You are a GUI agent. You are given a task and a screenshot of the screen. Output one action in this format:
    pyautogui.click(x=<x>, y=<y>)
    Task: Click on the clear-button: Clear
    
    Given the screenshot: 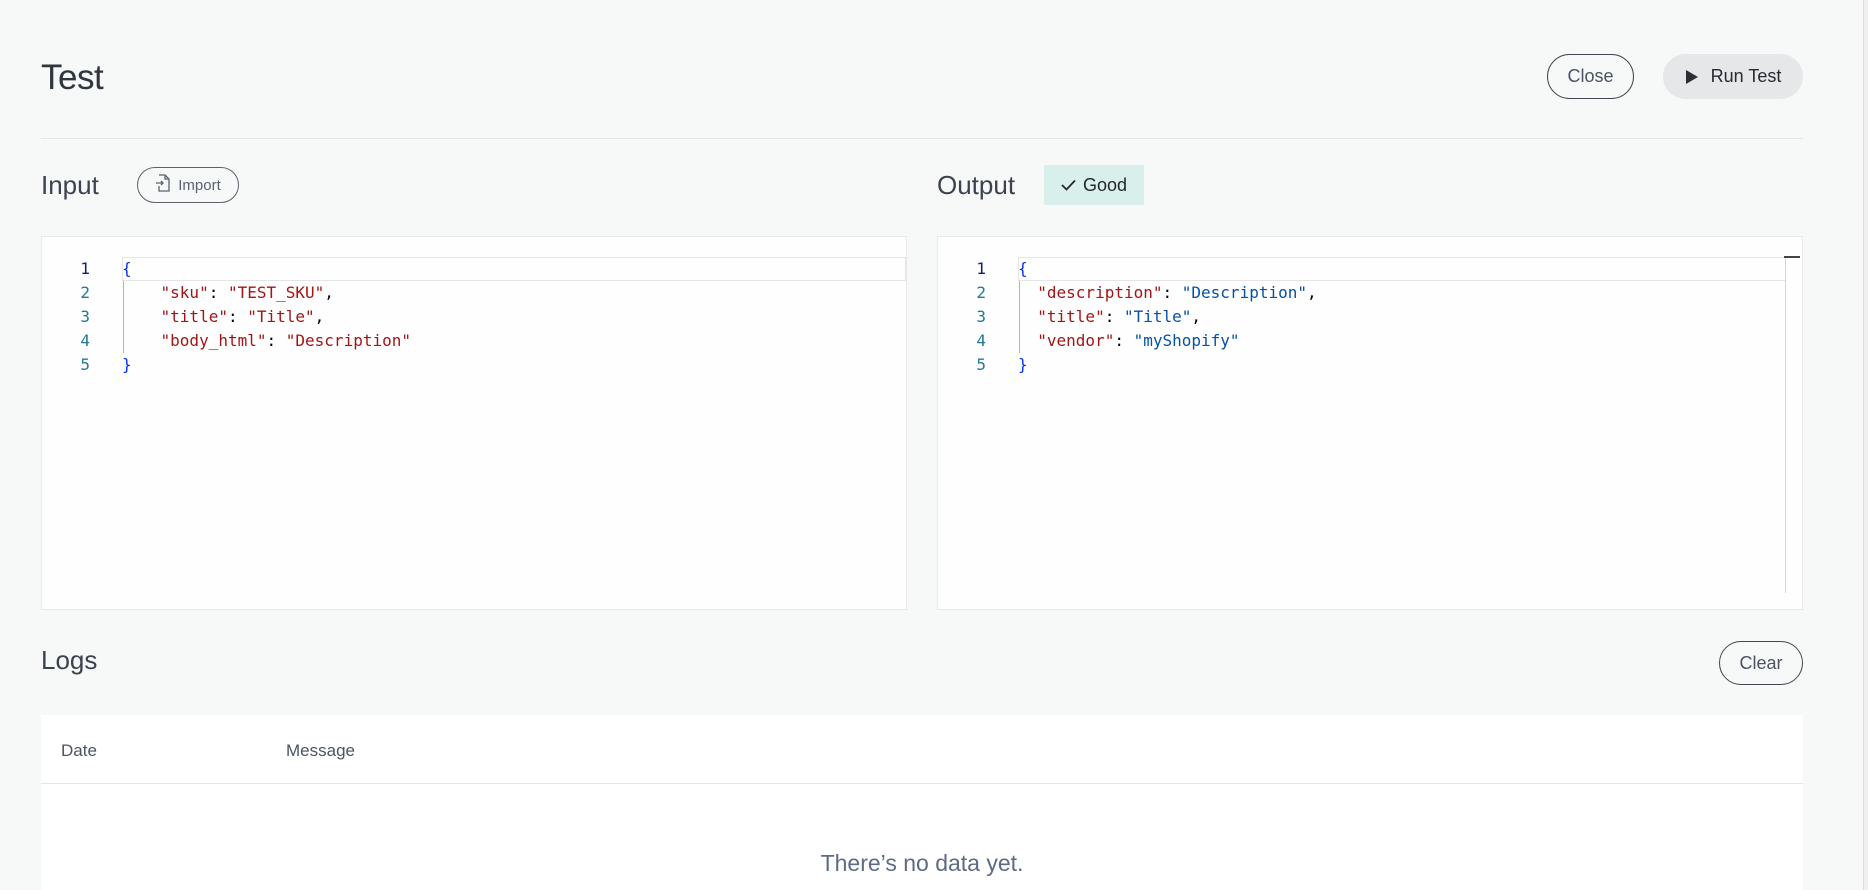 What is the action you would take?
    pyautogui.click(x=1761, y=663)
    